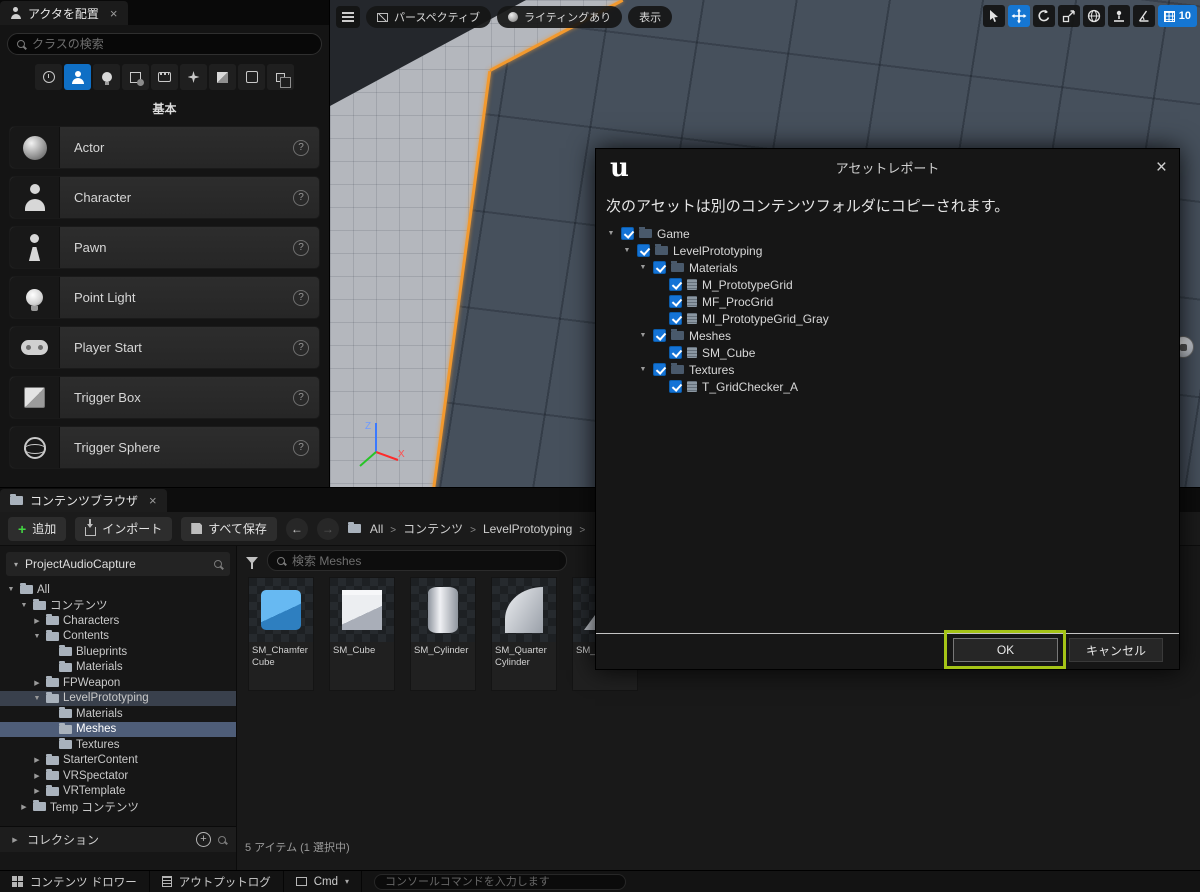 Image resolution: width=1200 pixels, height=892 pixels. I want to click on asset-report-item: MF_ProcGrid, so click(887, 301).